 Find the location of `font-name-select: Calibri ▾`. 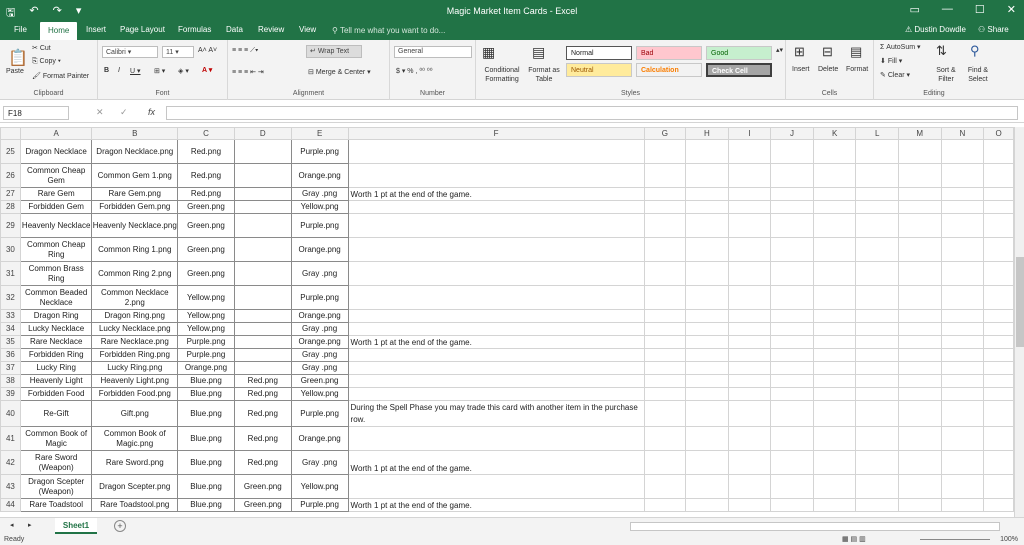

font-name-select: Calibri ▾ is located at coordinates (130, 52).